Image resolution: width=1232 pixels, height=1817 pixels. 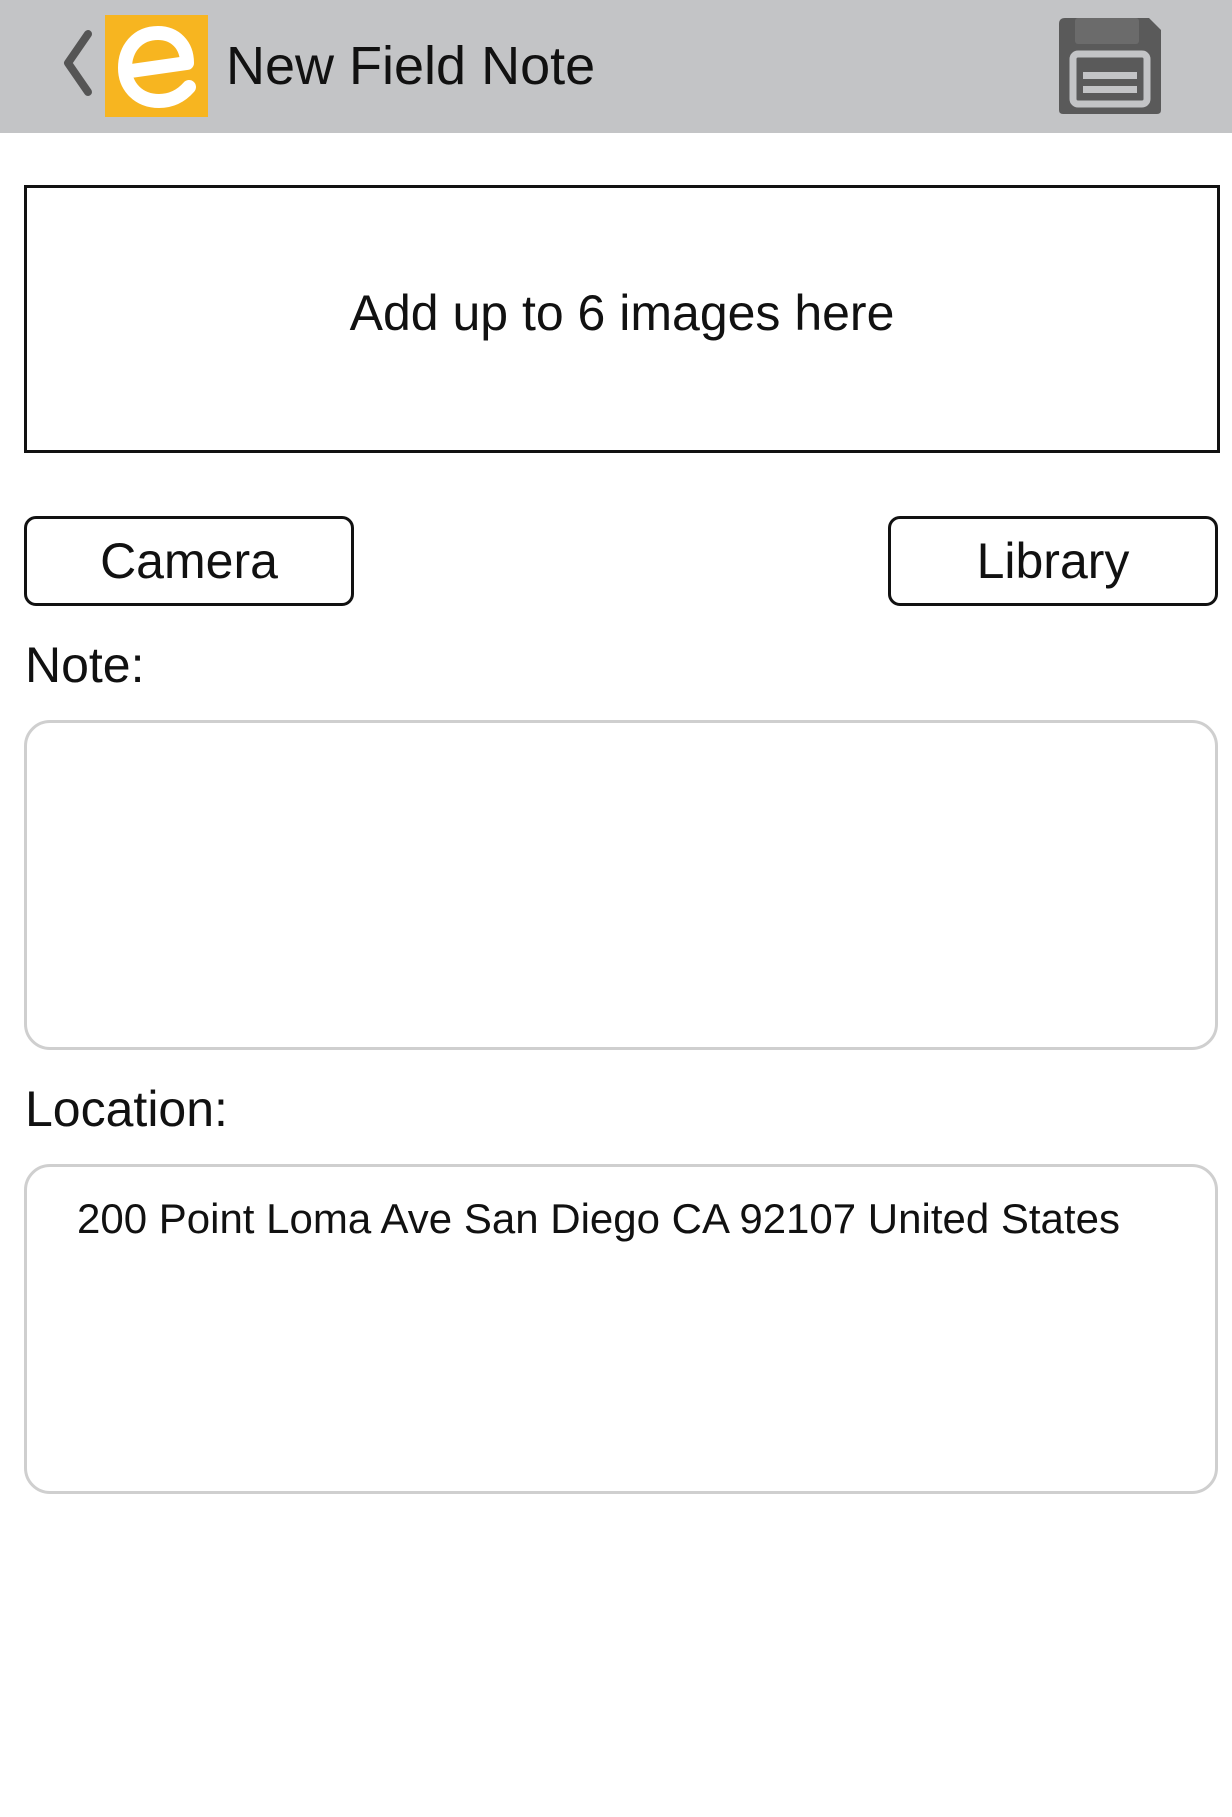 I want to click on location-label: Location:, so click(x=126, y=1109).